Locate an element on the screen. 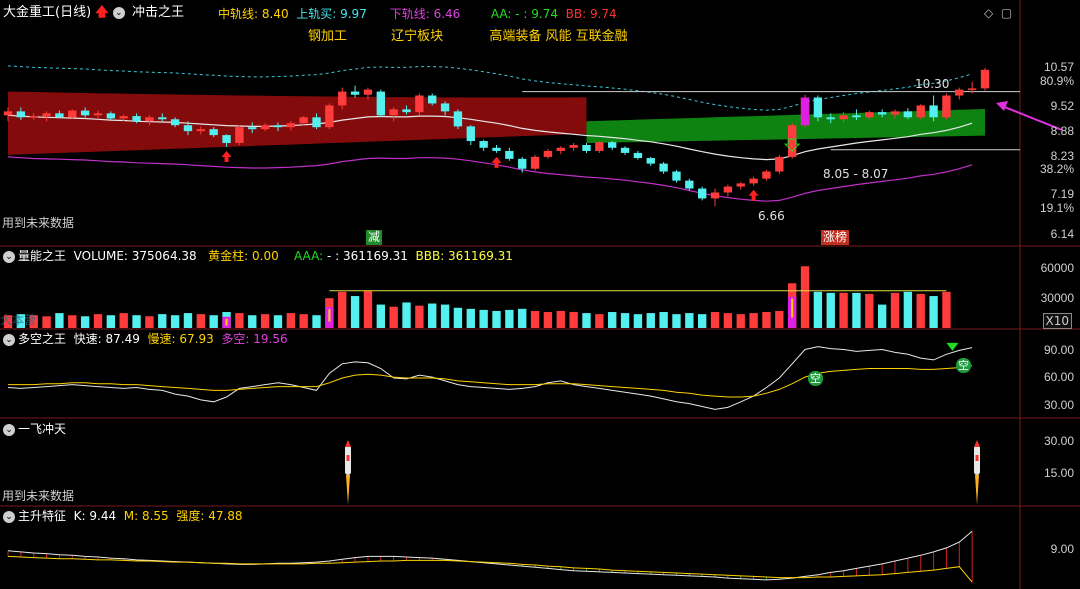 The image size is (1080, 589). axis-vol-1: 30000 is located at coordinates (1057, 298).